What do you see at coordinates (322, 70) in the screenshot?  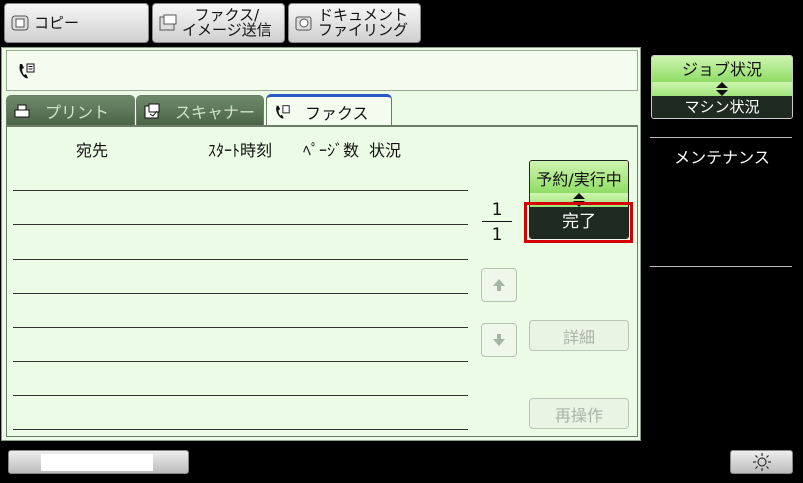 I see `fax-status-bar` at bounding box center [322, 70].